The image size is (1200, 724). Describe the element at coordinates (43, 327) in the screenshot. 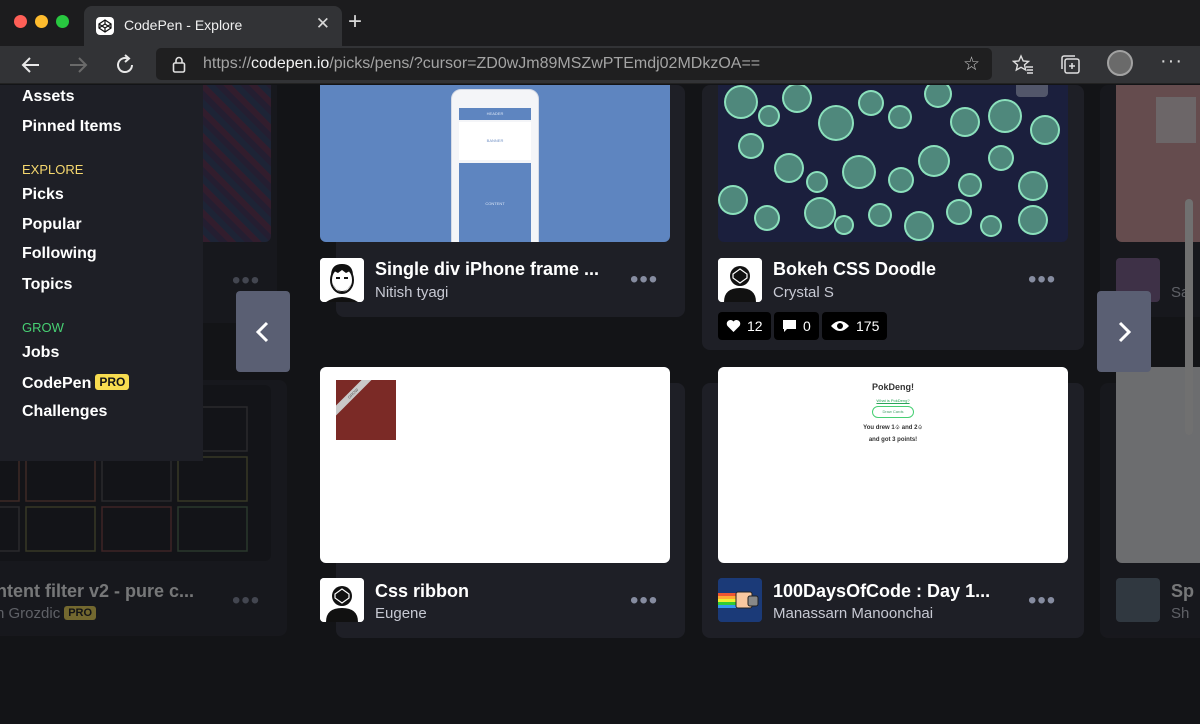

I see `sidebar-heading-grow: GROW` at that location.